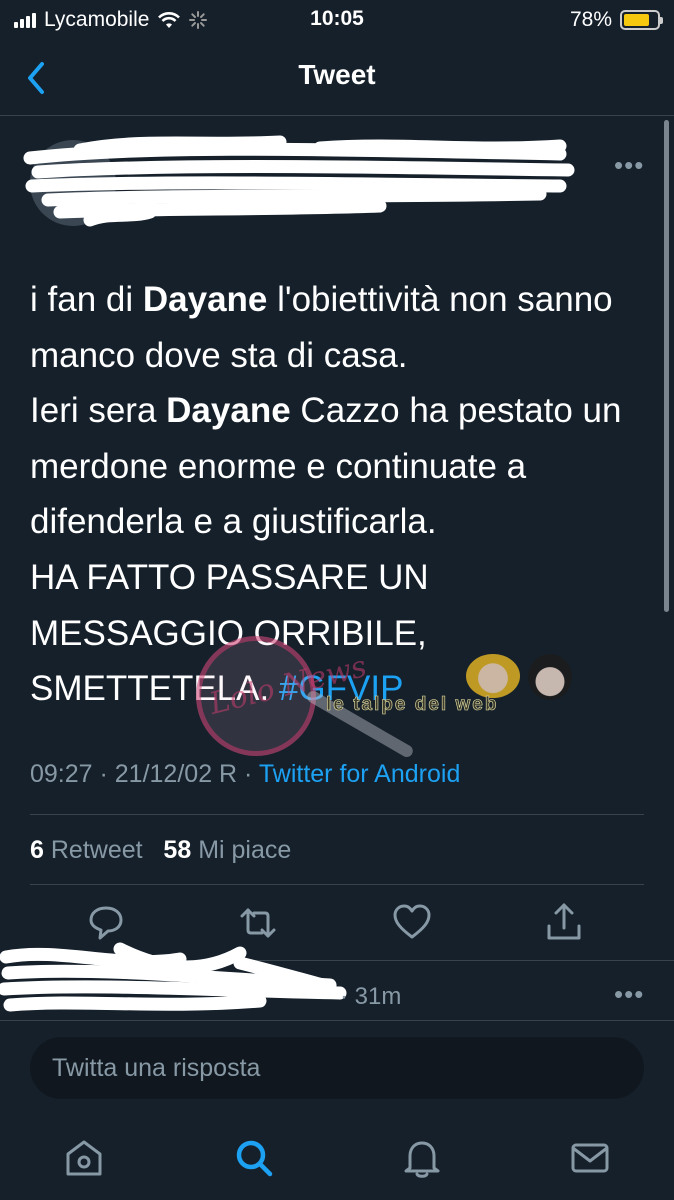 Image resolution: width=674 pixels, height=1200 pixels. What do you see at coordinates (666, 366) in the screenshot?
I see `scrollbar` at bounding box center [666, 366].